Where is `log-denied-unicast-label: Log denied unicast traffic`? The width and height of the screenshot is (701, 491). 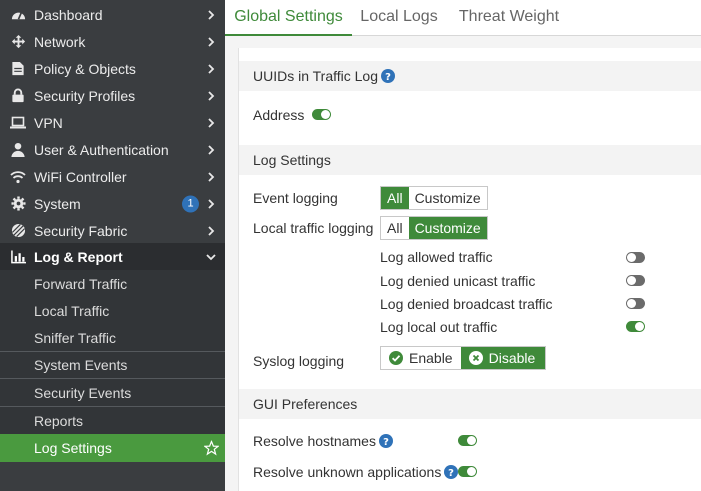 log-denied-unicast-label: Log denied unicast traffic is located at coordinates (458, 281).